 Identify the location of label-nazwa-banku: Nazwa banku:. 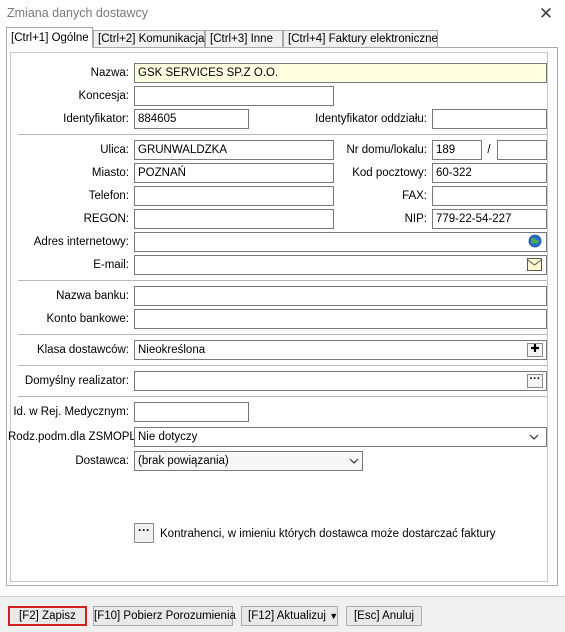
(92, 296).